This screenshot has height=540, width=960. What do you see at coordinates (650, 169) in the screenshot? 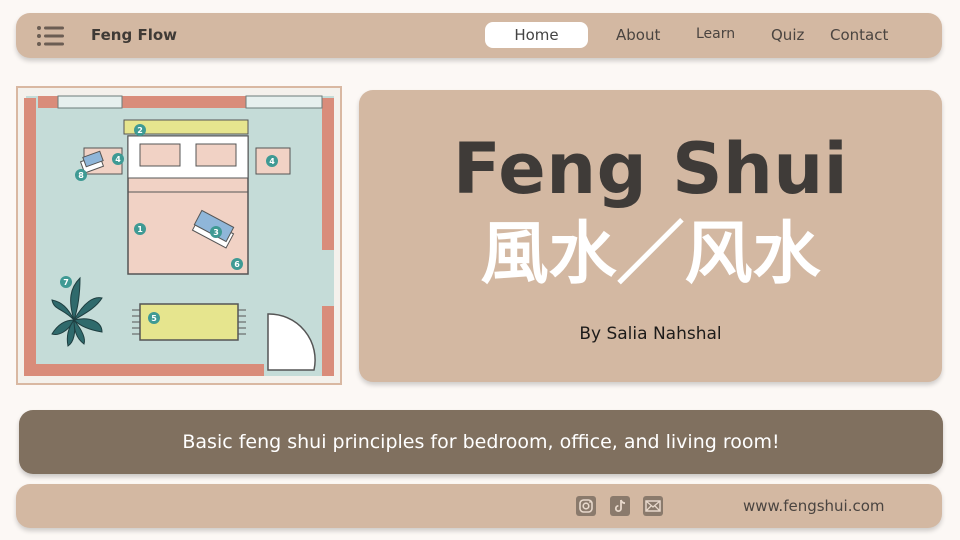
I see `hero-title: Feng Shui` at bounding box center [650, 169].